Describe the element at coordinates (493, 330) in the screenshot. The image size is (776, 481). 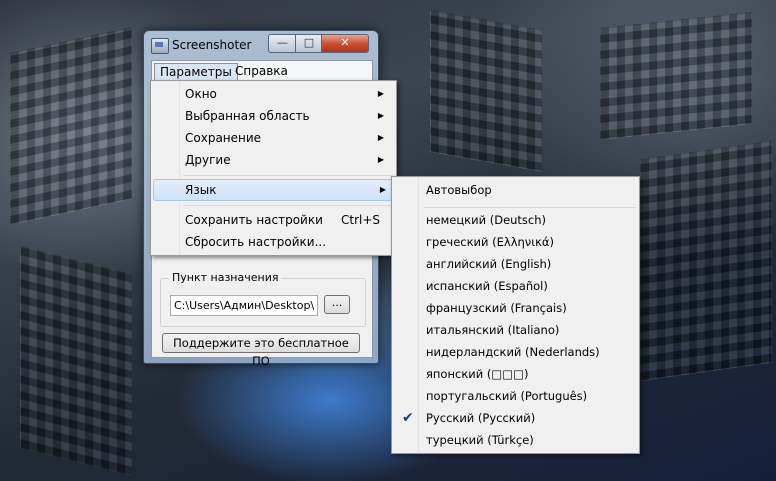
I see `language-label: итальянский (Italiano)` at that location.